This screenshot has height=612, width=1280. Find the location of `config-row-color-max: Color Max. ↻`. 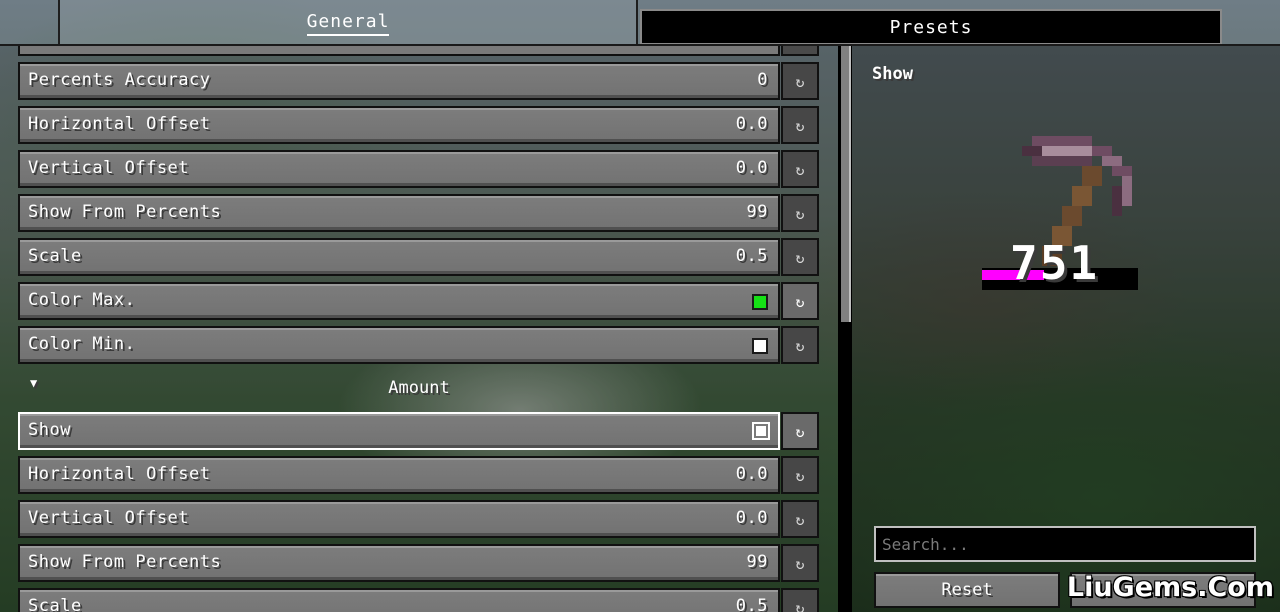

config-row-color-max: Color Max. ↻ is located at coordinates (419, 301).